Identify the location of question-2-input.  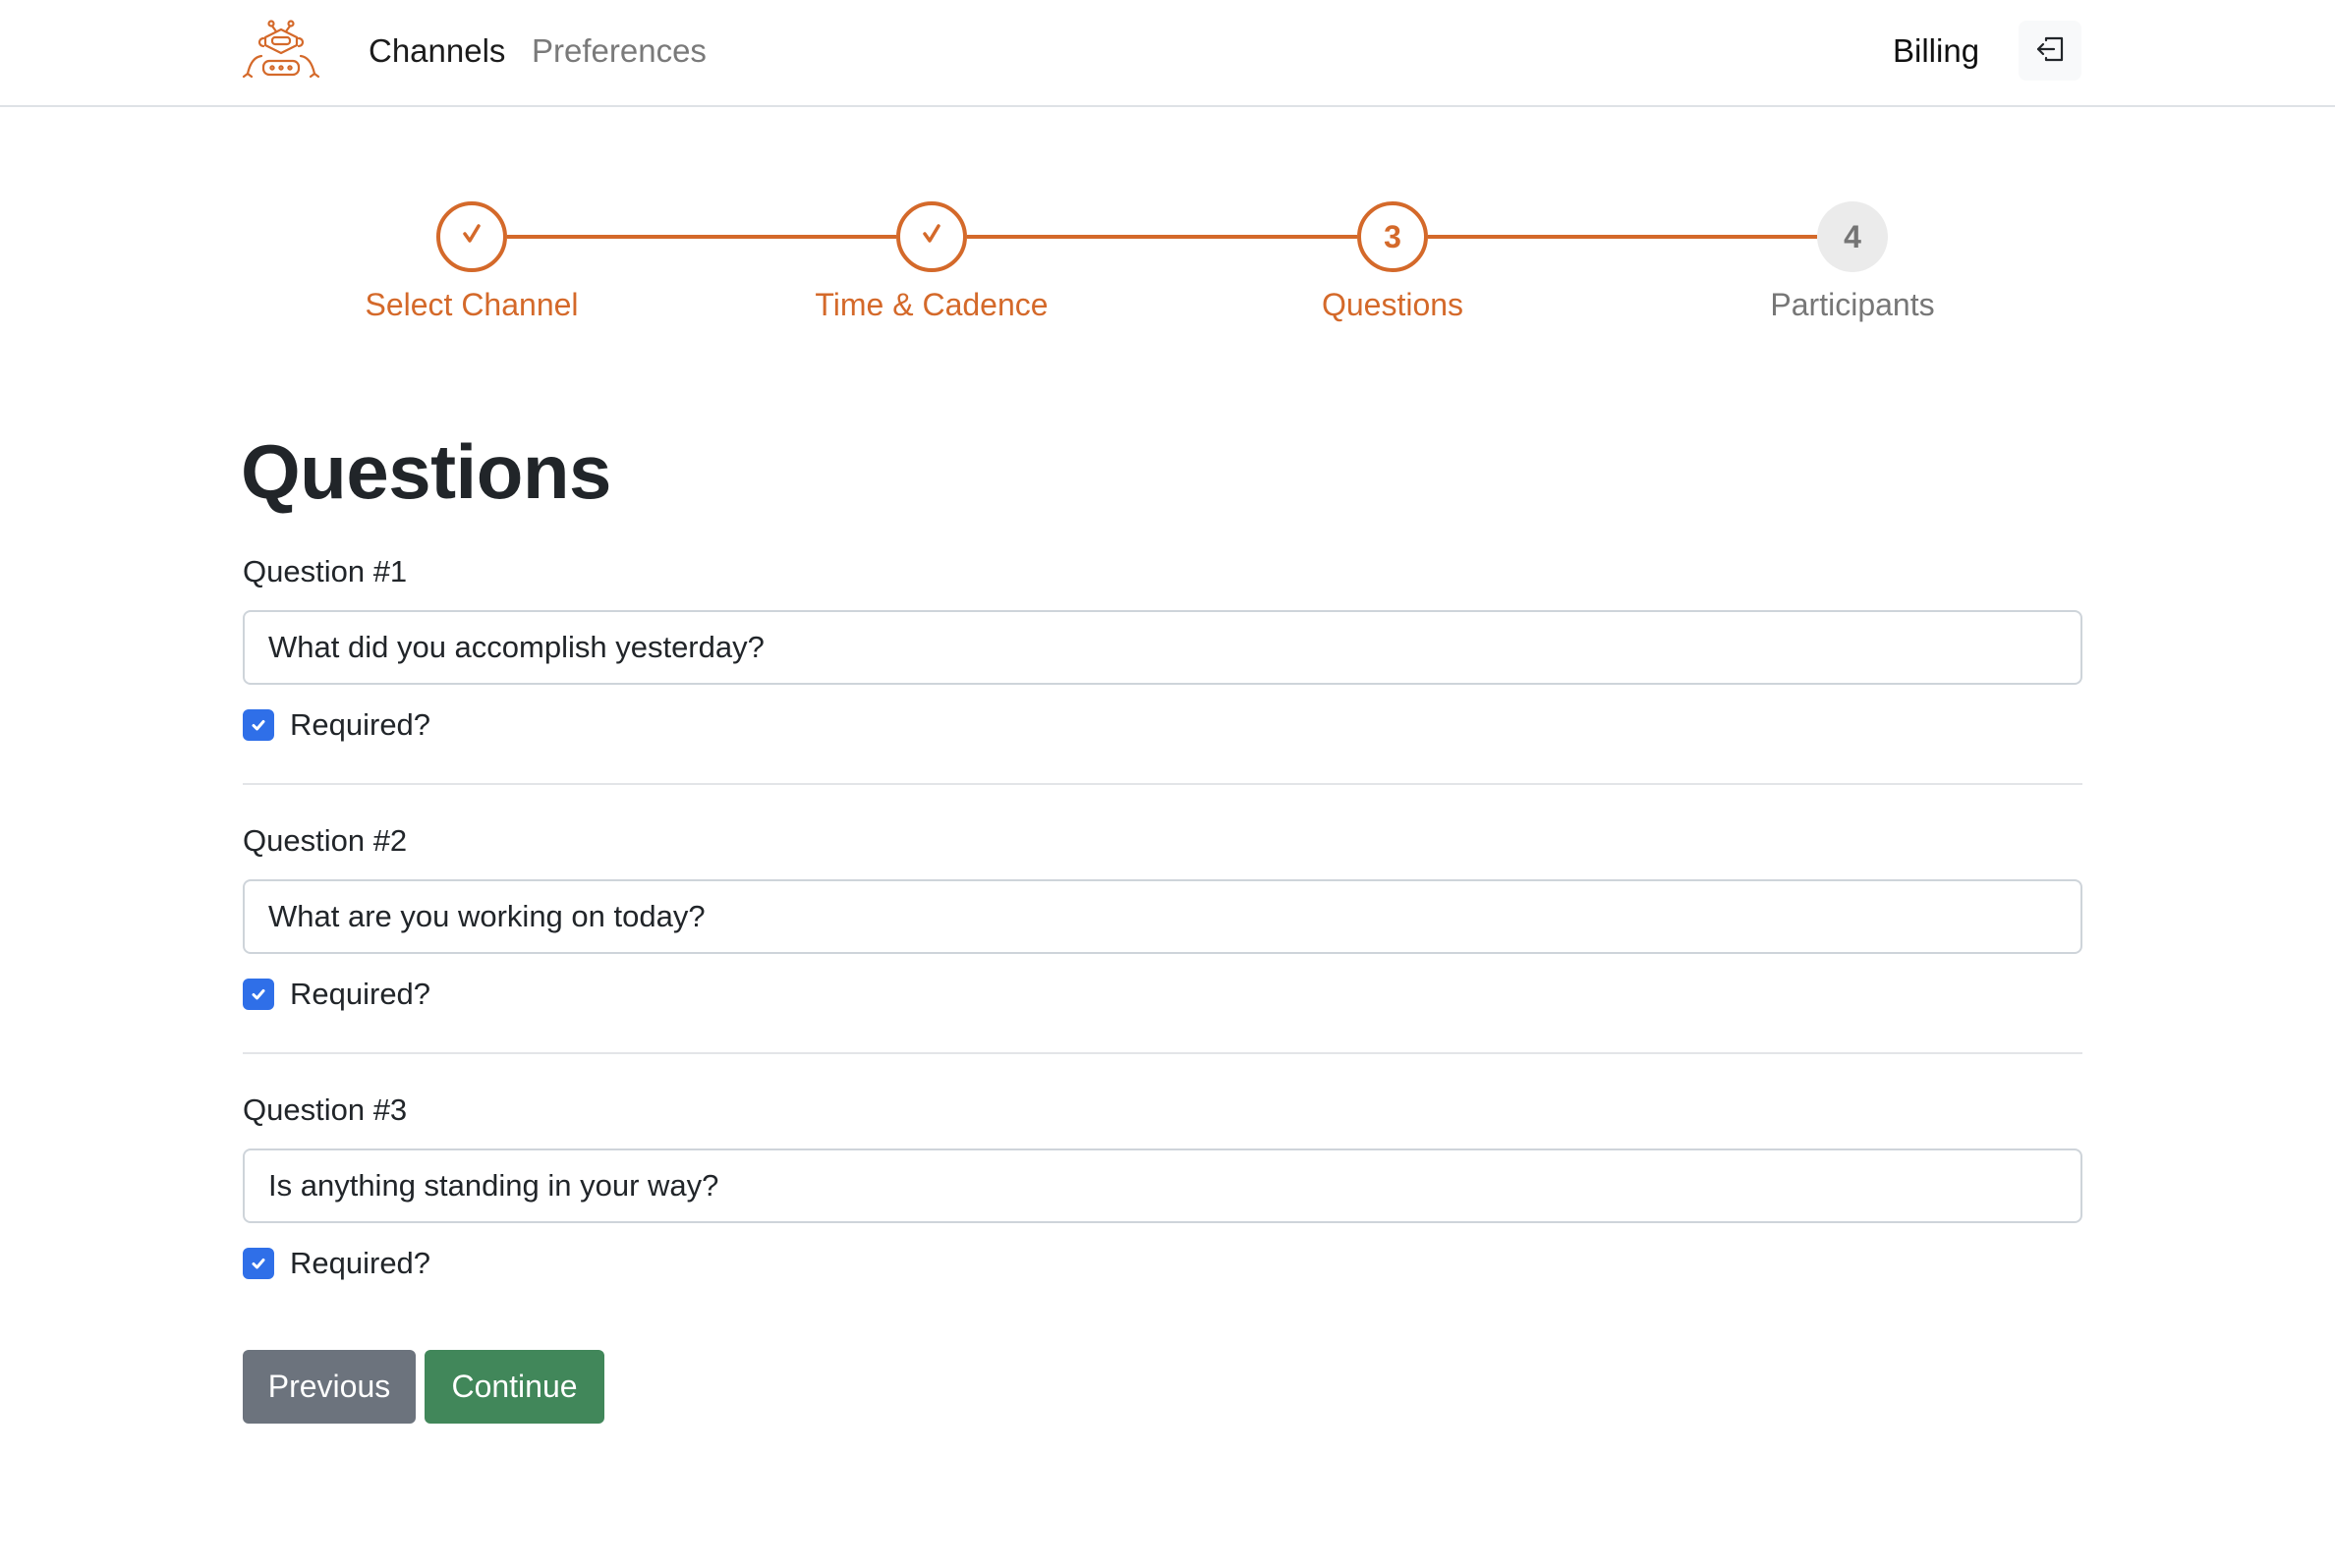
(1162, 916).